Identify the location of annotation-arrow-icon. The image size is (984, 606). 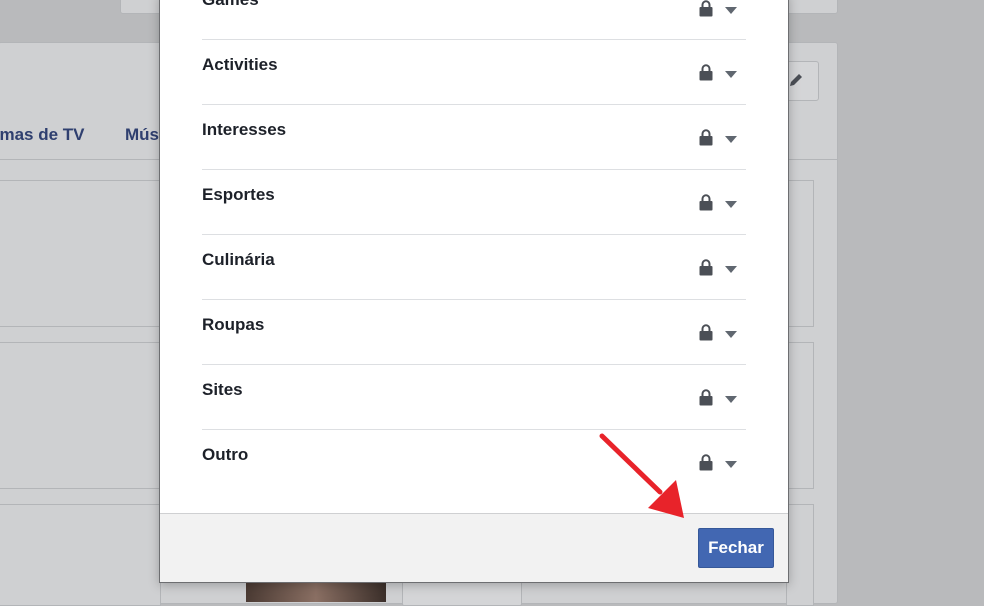
(641, 475).